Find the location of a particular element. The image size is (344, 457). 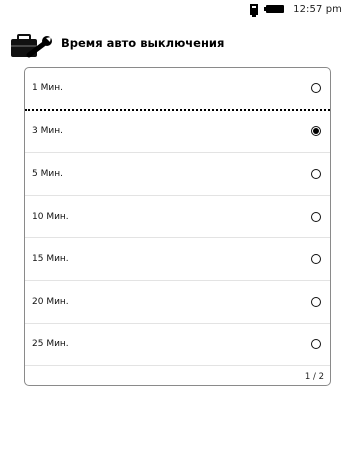

option-label: 25 Мин. is located at coordinates (50, 344).